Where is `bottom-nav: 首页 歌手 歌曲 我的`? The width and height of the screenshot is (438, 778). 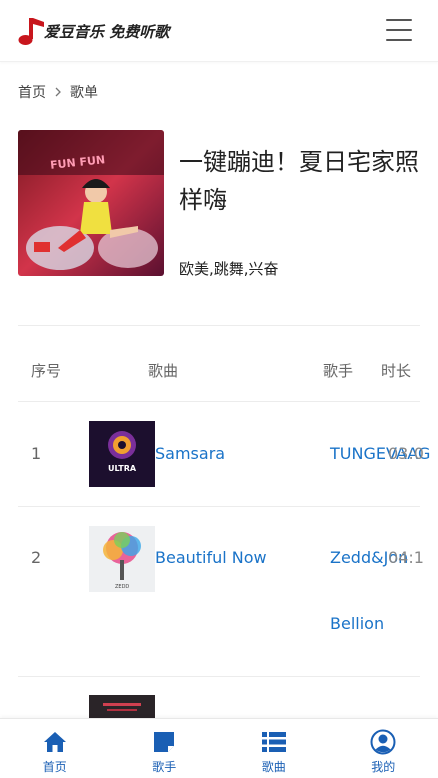 bottom-nav: 首页 歌手 歌曲 我的 is located at coordinates (219, 748).